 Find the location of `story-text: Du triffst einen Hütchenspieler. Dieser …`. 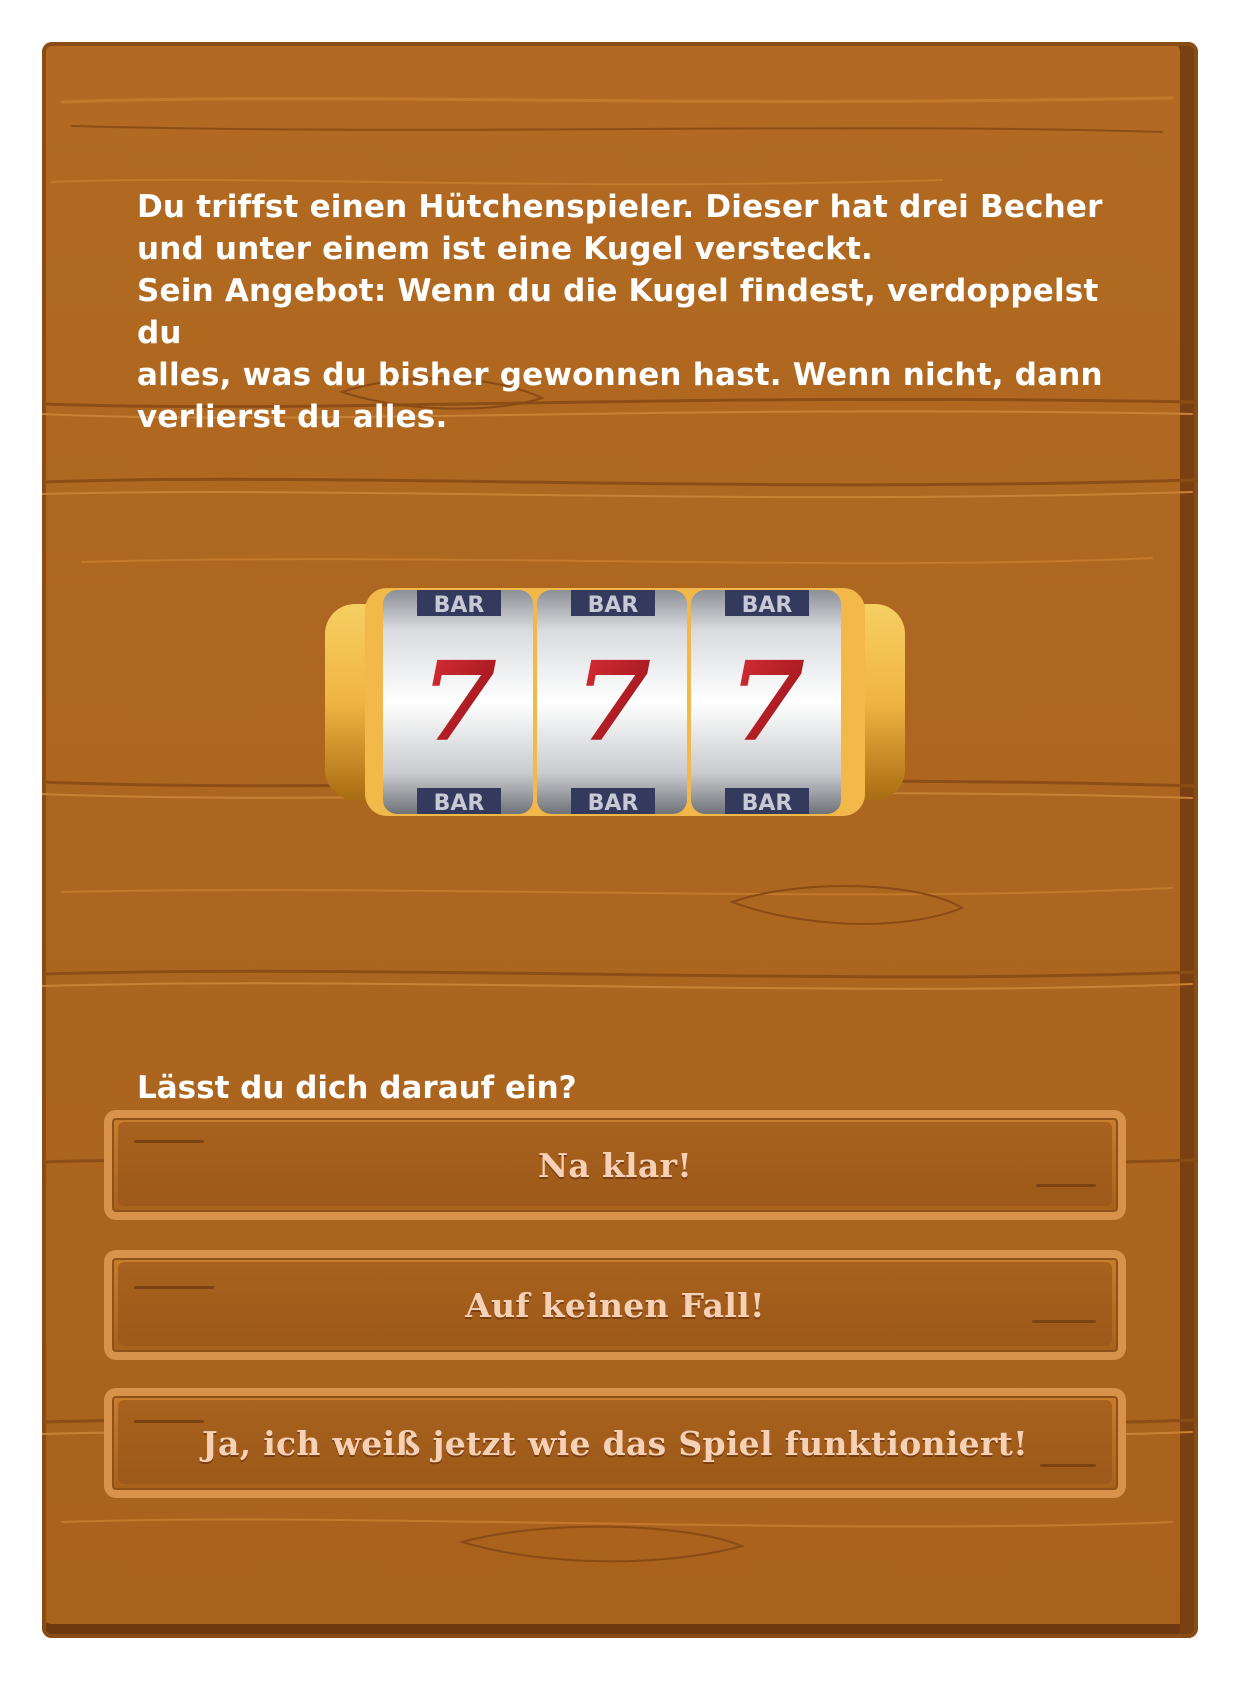

story-text: Du triffst einen Hütchenspieler. Dieser … is located at coordinates (637, 312).